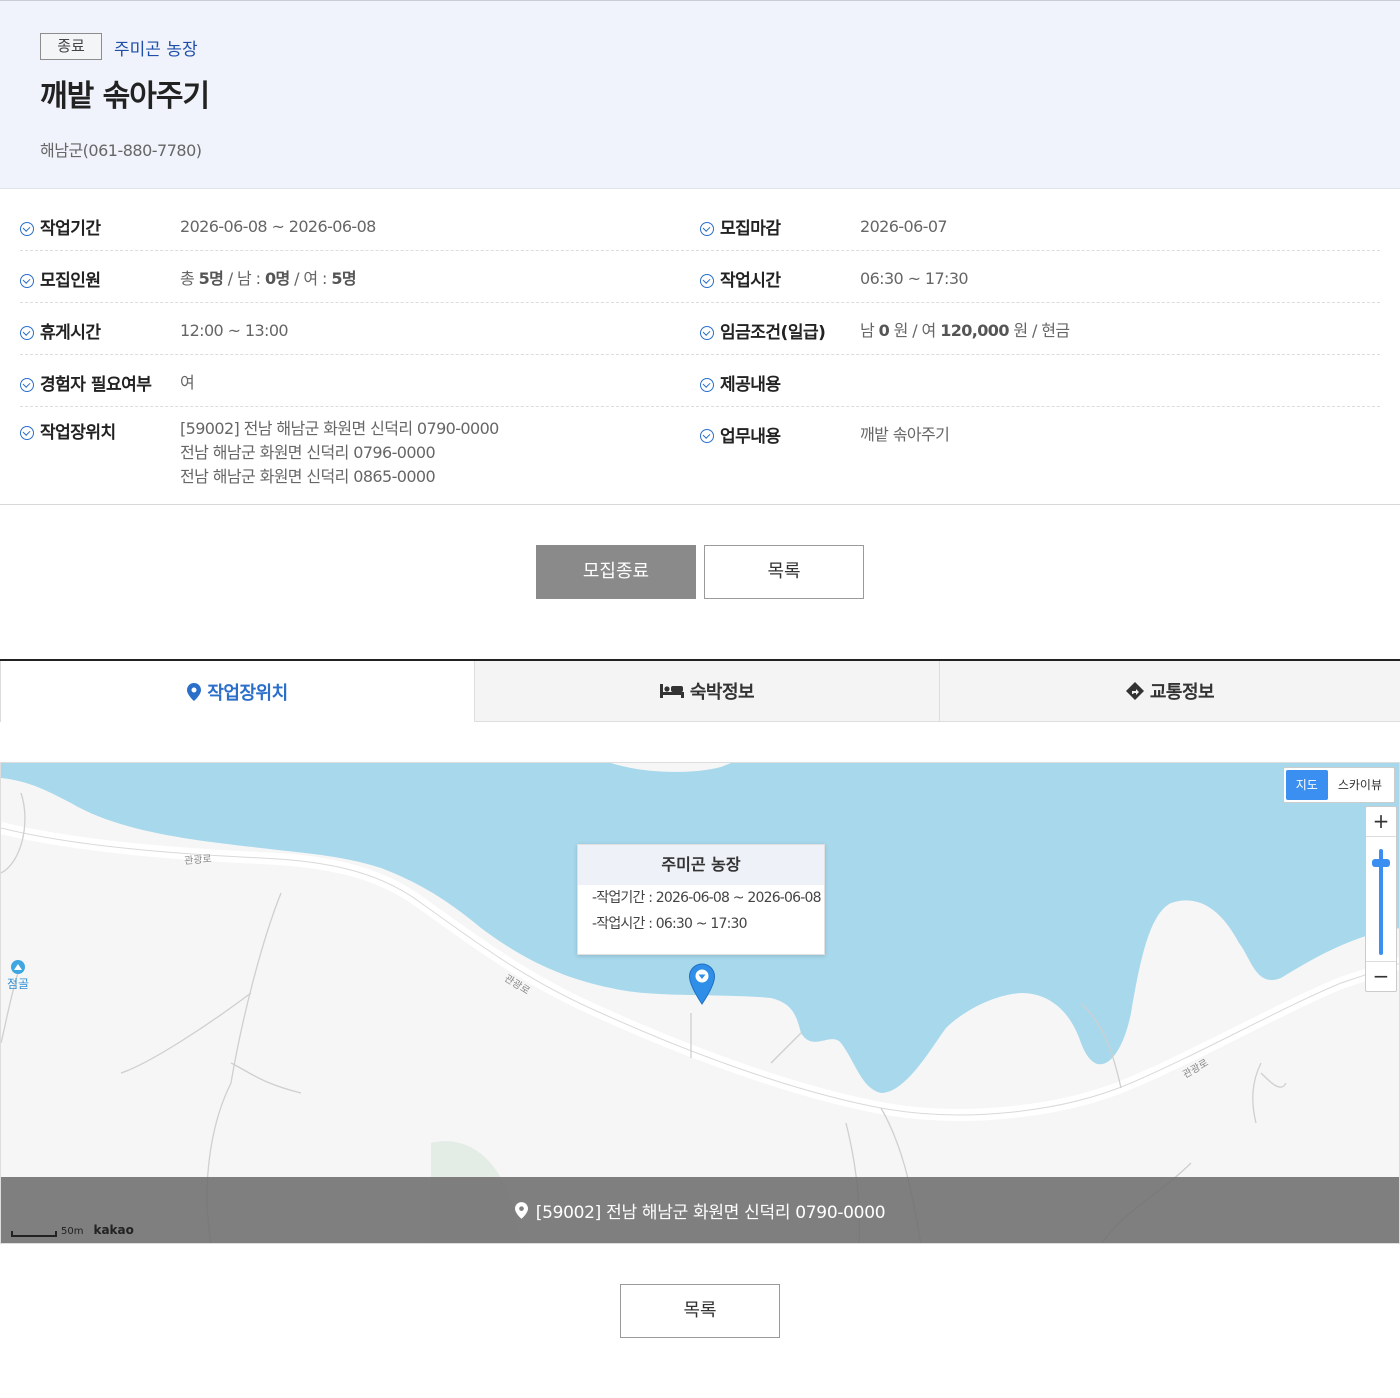 The image size is (1400, 1398). What do you see at coordinates (700, 94) in the screenshot?
I see `job-header: 종료 주미곤 농장 깨밭 솎아주기 해남군(061-880-7780)` at bounding box center [700, 94].